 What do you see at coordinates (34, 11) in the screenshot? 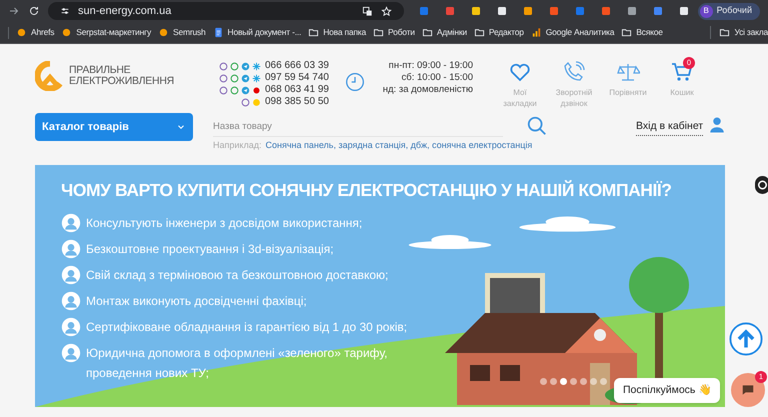
I see `reload-icon` at bounding box center [34, 11].